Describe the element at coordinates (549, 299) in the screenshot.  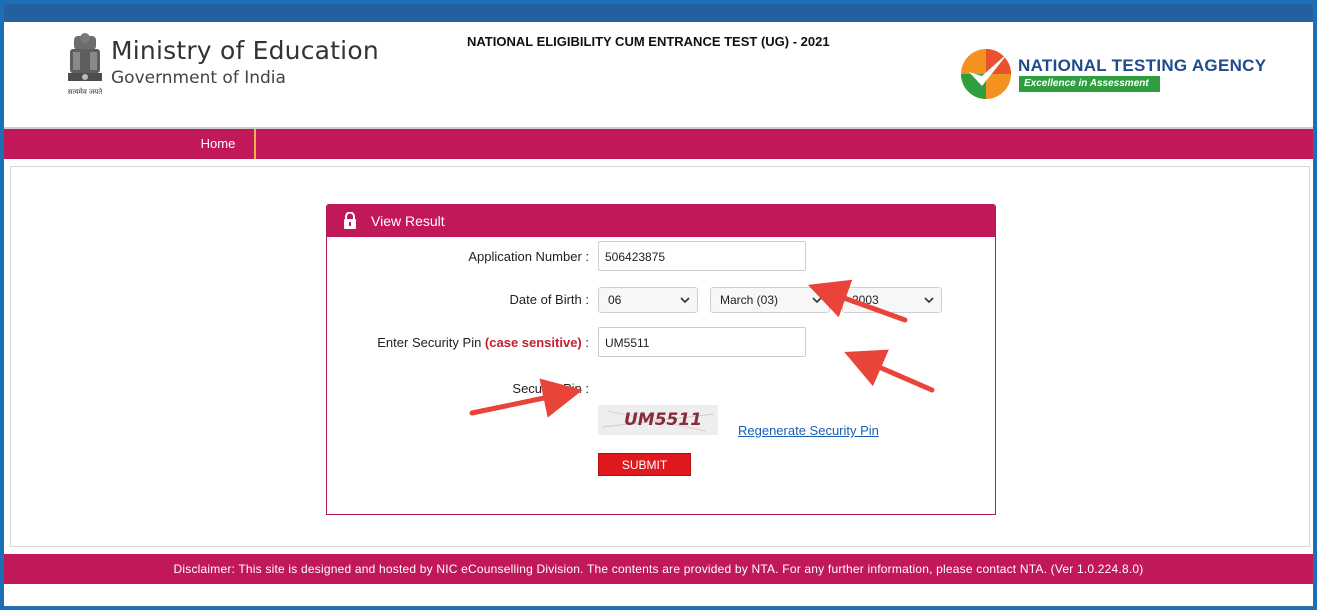
I see `date-of-birth-label: Date of Birth :` at that location.